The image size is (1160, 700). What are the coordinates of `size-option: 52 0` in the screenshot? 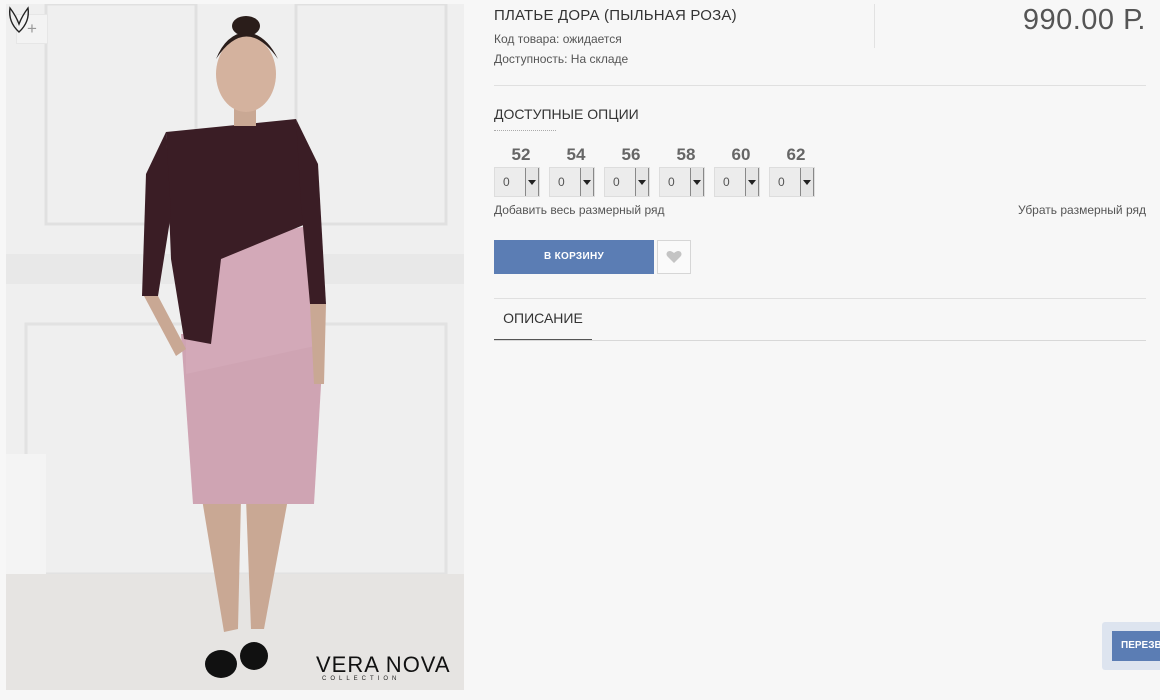 It's located at (521, 171).